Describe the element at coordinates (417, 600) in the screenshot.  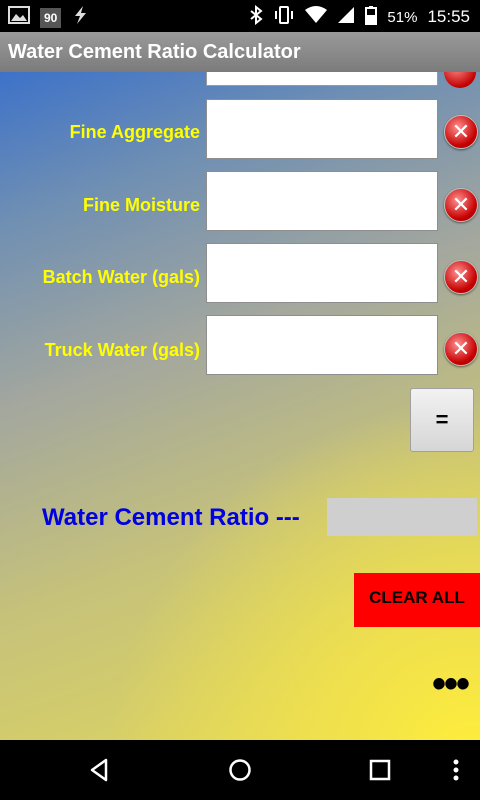
I see `clear-all-button: CLEAR ALL` at that location.